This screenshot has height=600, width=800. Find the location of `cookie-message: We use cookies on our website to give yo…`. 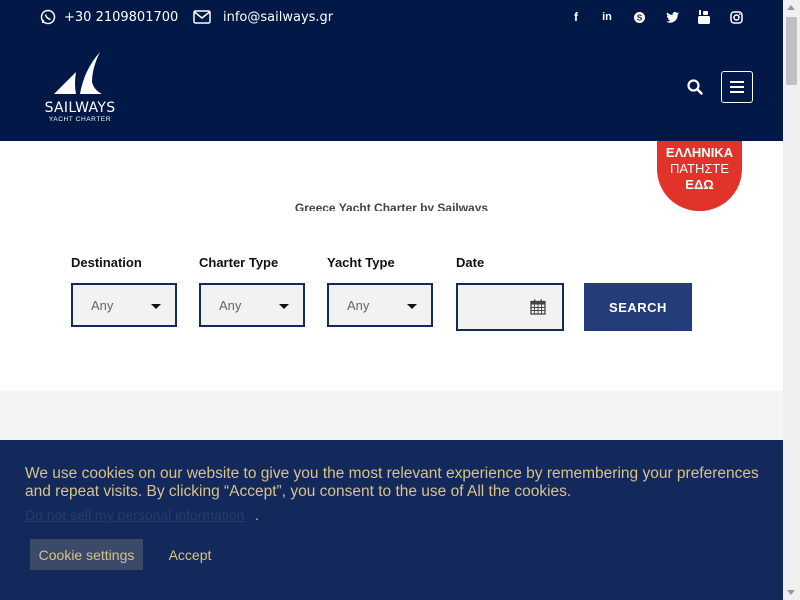

cookie-message: We use cookies on our website to give yo… is located at coordinates (392, 482).